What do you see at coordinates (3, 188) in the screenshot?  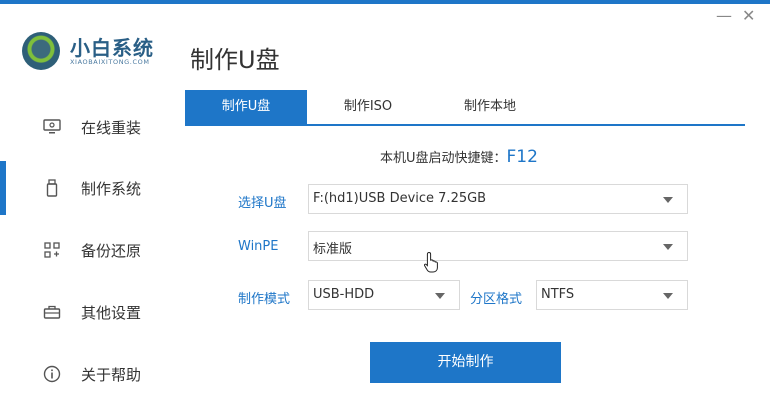 I see `active-indicator` at bounding box center [3, 188].